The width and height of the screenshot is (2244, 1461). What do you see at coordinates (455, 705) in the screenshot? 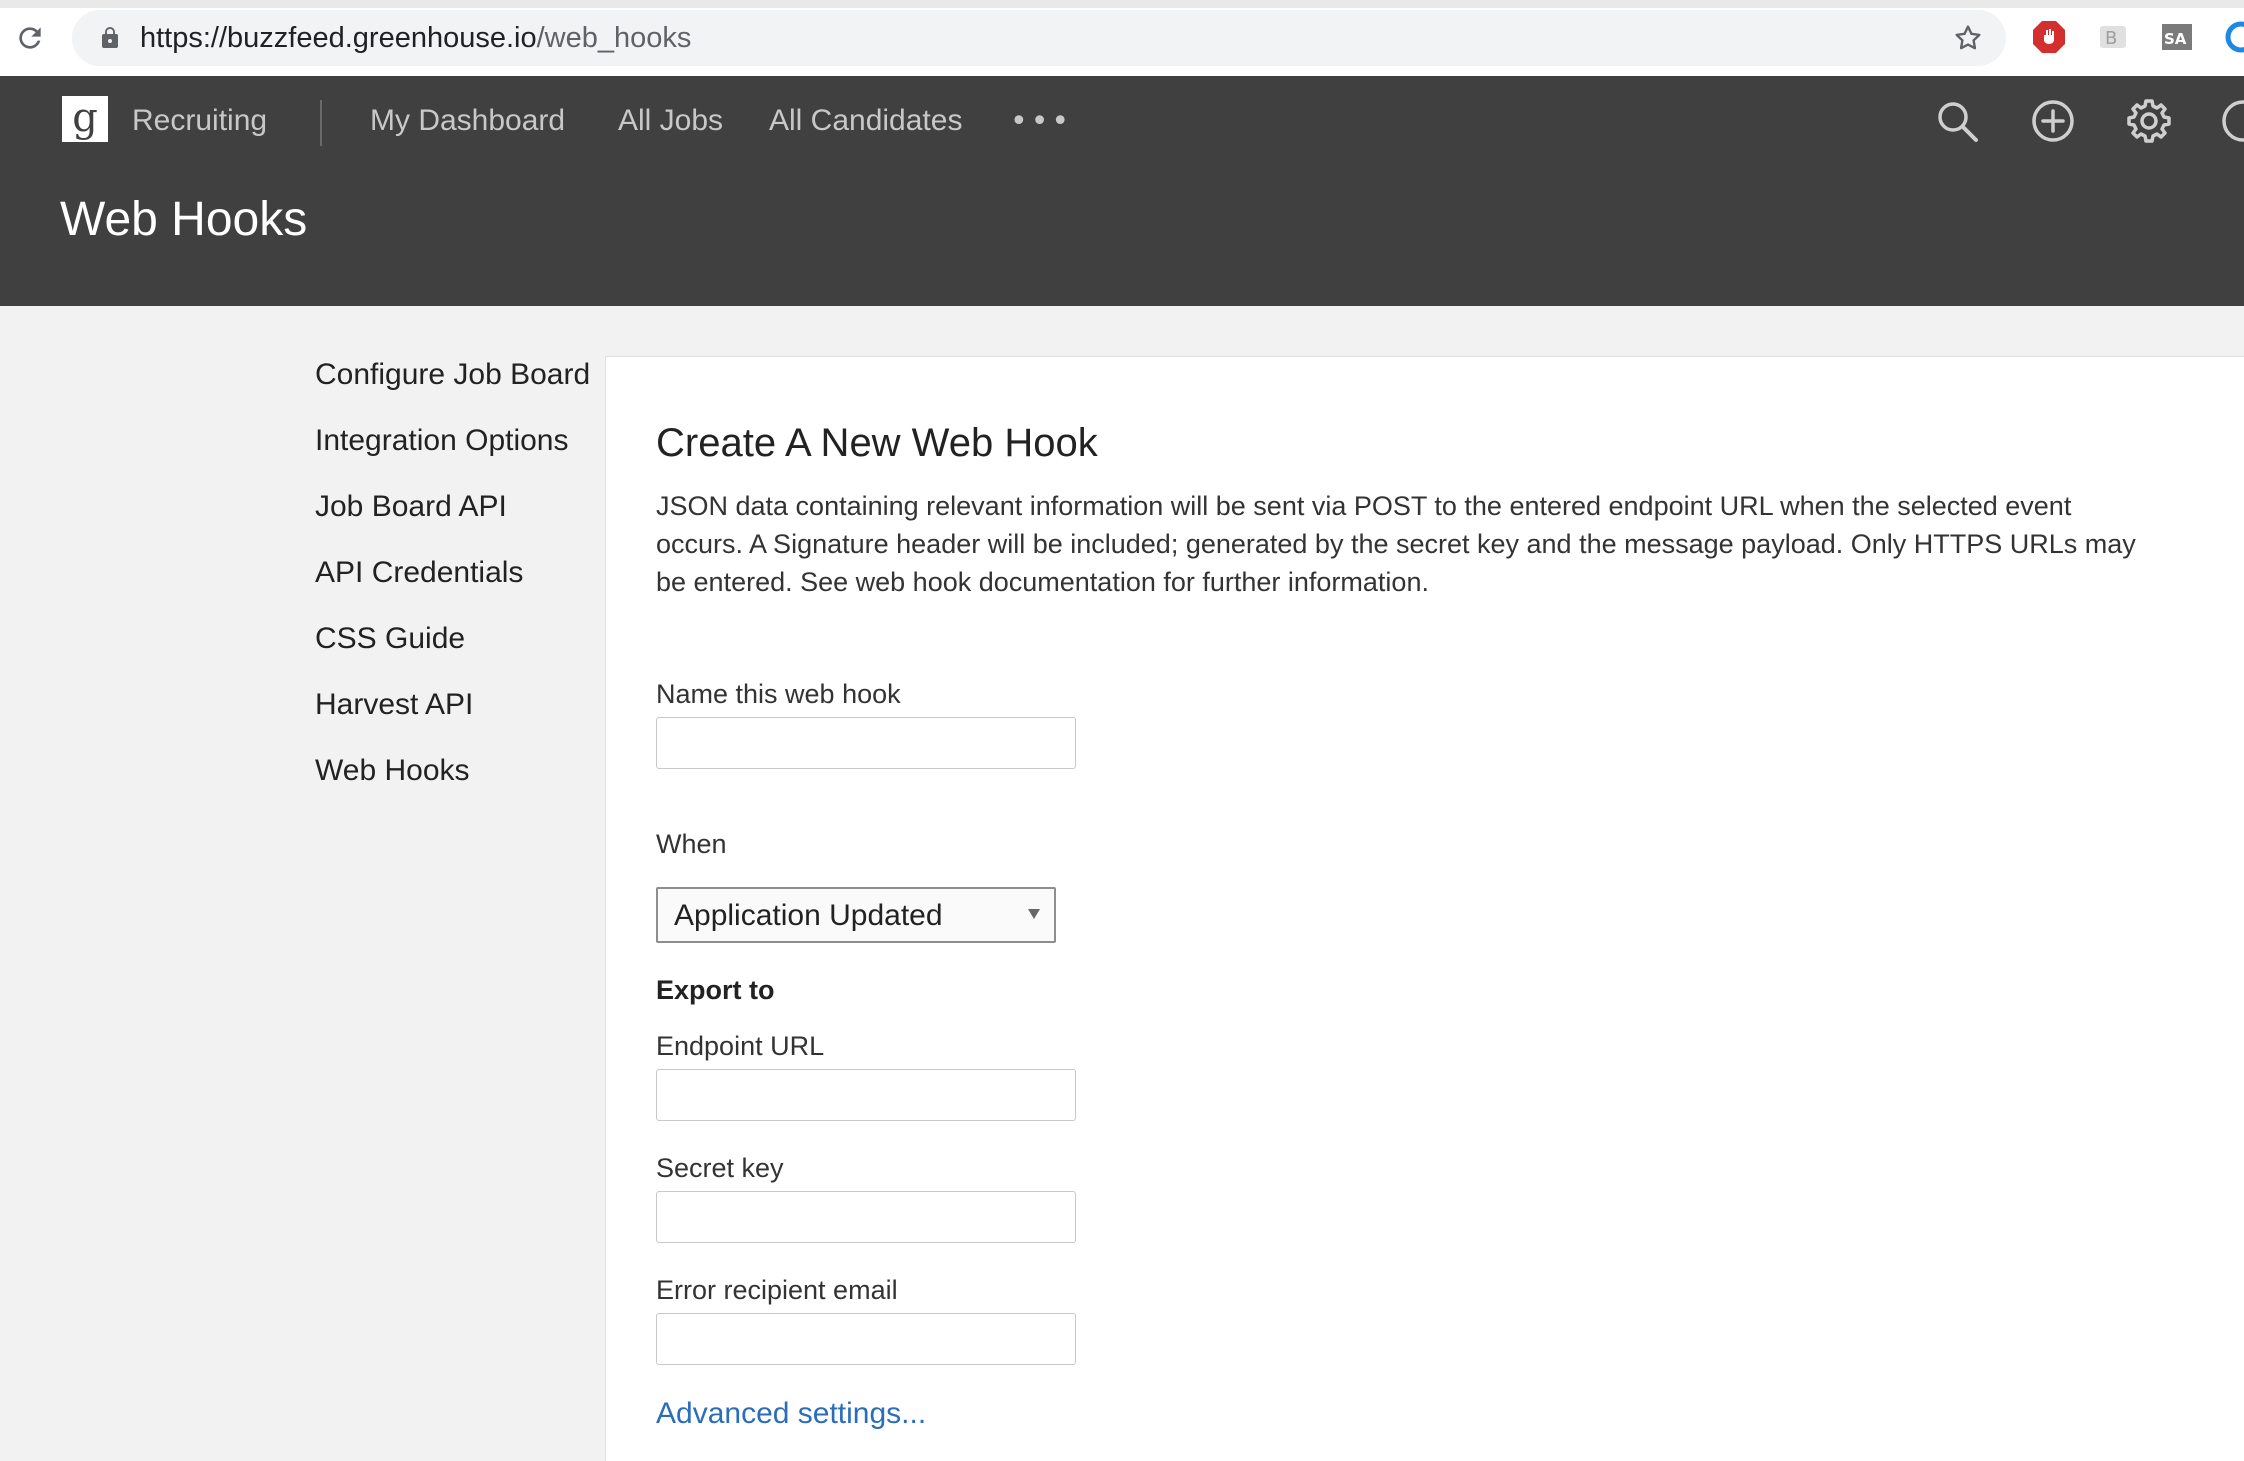
I see `sidebar-item-harvest-api: Harvest API` at bounding box center [455, 705].